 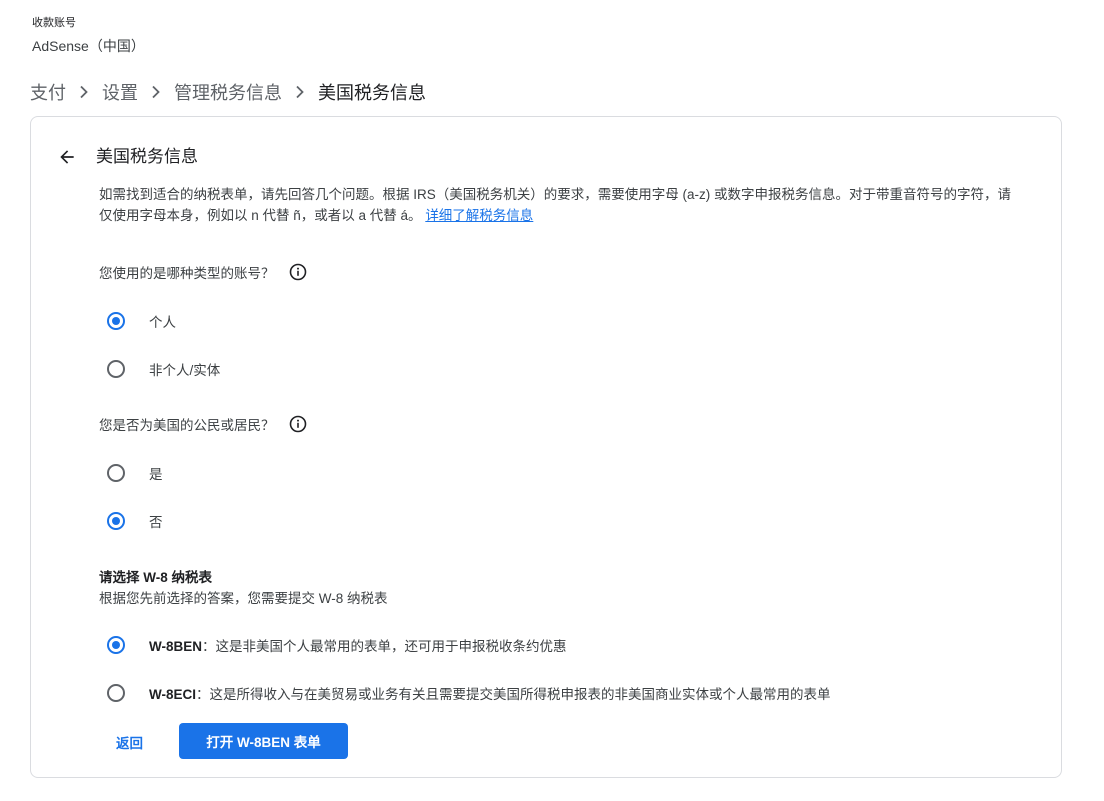 I want to click on radio-label: 非个人/实体, so click(x=185, y=370).